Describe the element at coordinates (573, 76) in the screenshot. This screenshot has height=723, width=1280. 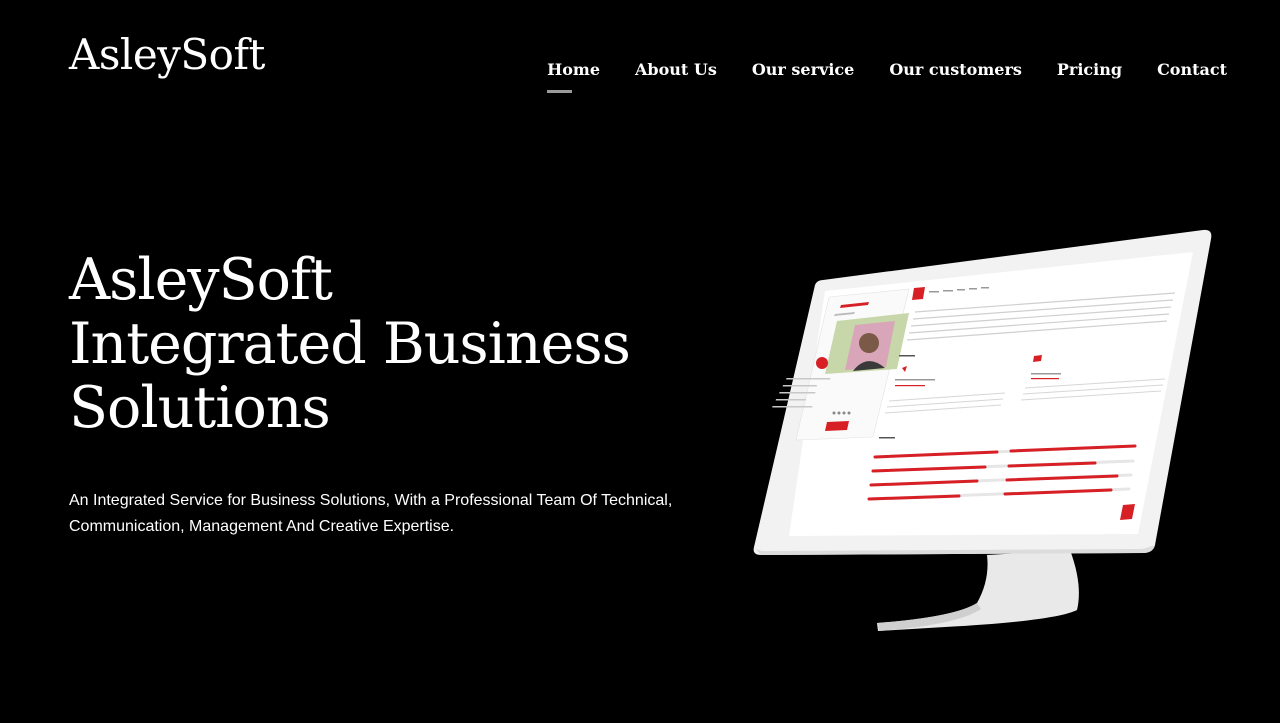
I see `nav-home: Home` at that location.